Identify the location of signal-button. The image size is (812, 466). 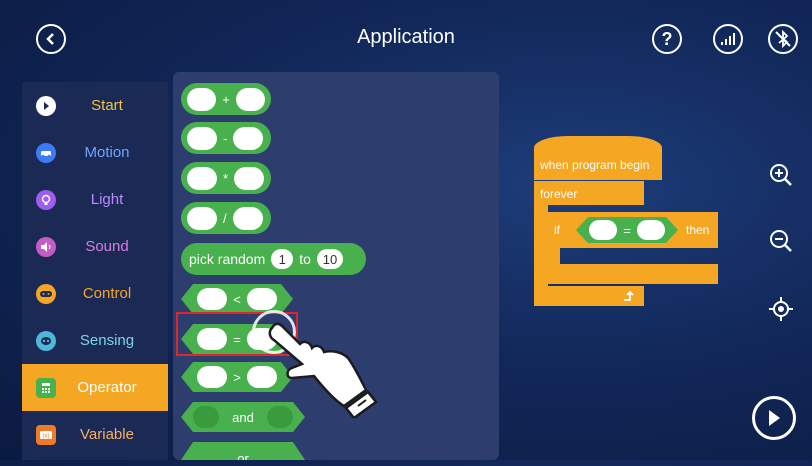
(728, 39).